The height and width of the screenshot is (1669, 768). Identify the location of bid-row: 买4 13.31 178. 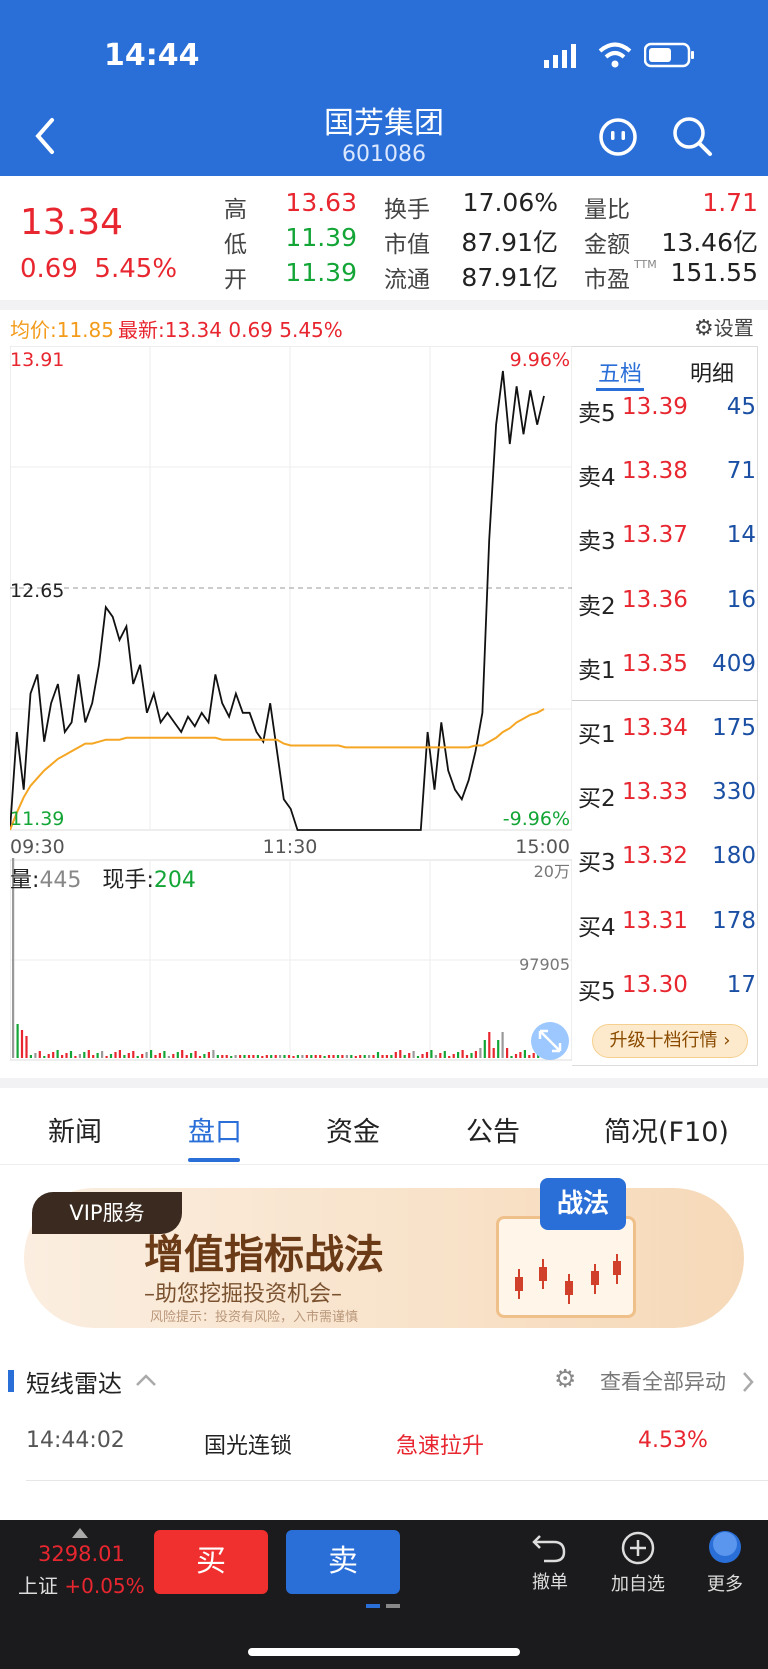
(667, 928).